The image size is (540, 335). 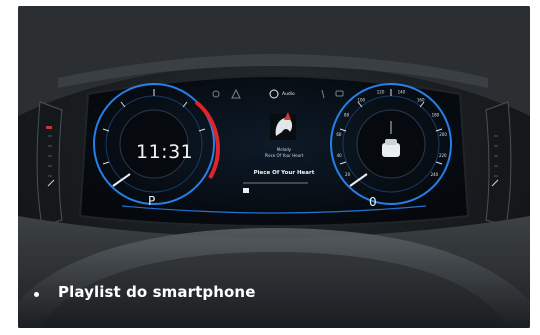 What do you see at coordinates (443, 134) in the screenshot?
I see `speed-tick-label: 200` at bounding box center [443, 134].